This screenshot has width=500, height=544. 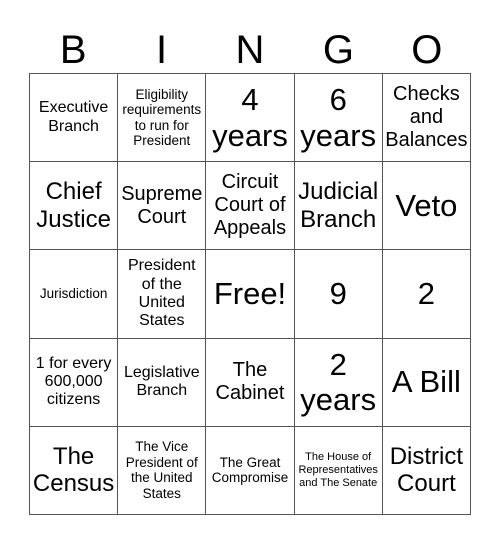 What do you see at coordinates (338, 294) in the screenshot?
I see `bingo-cell: 9` at bounding box center [338, 294].